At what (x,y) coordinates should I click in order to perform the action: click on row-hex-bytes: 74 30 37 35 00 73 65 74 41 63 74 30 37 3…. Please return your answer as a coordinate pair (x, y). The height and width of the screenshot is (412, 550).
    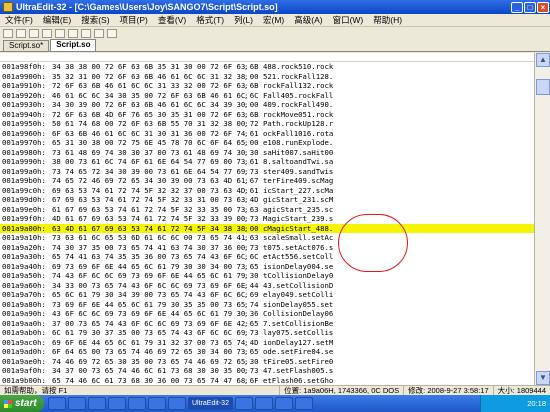
    Looking at the image, I should click on (155, 248).